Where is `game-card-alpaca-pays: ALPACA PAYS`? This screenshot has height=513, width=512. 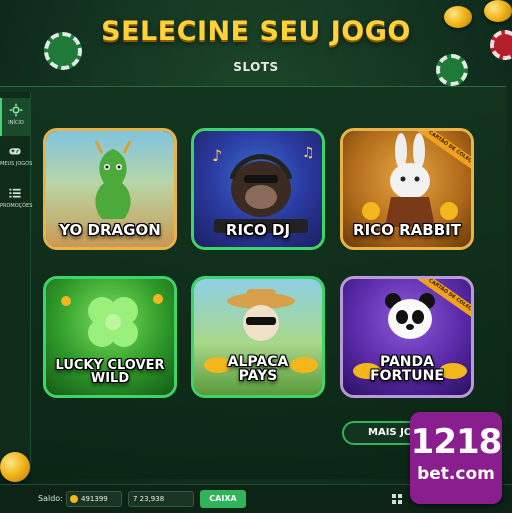
game-card-alpaca-pays: ALPACA PAYS is located at coordinates (258, 337).